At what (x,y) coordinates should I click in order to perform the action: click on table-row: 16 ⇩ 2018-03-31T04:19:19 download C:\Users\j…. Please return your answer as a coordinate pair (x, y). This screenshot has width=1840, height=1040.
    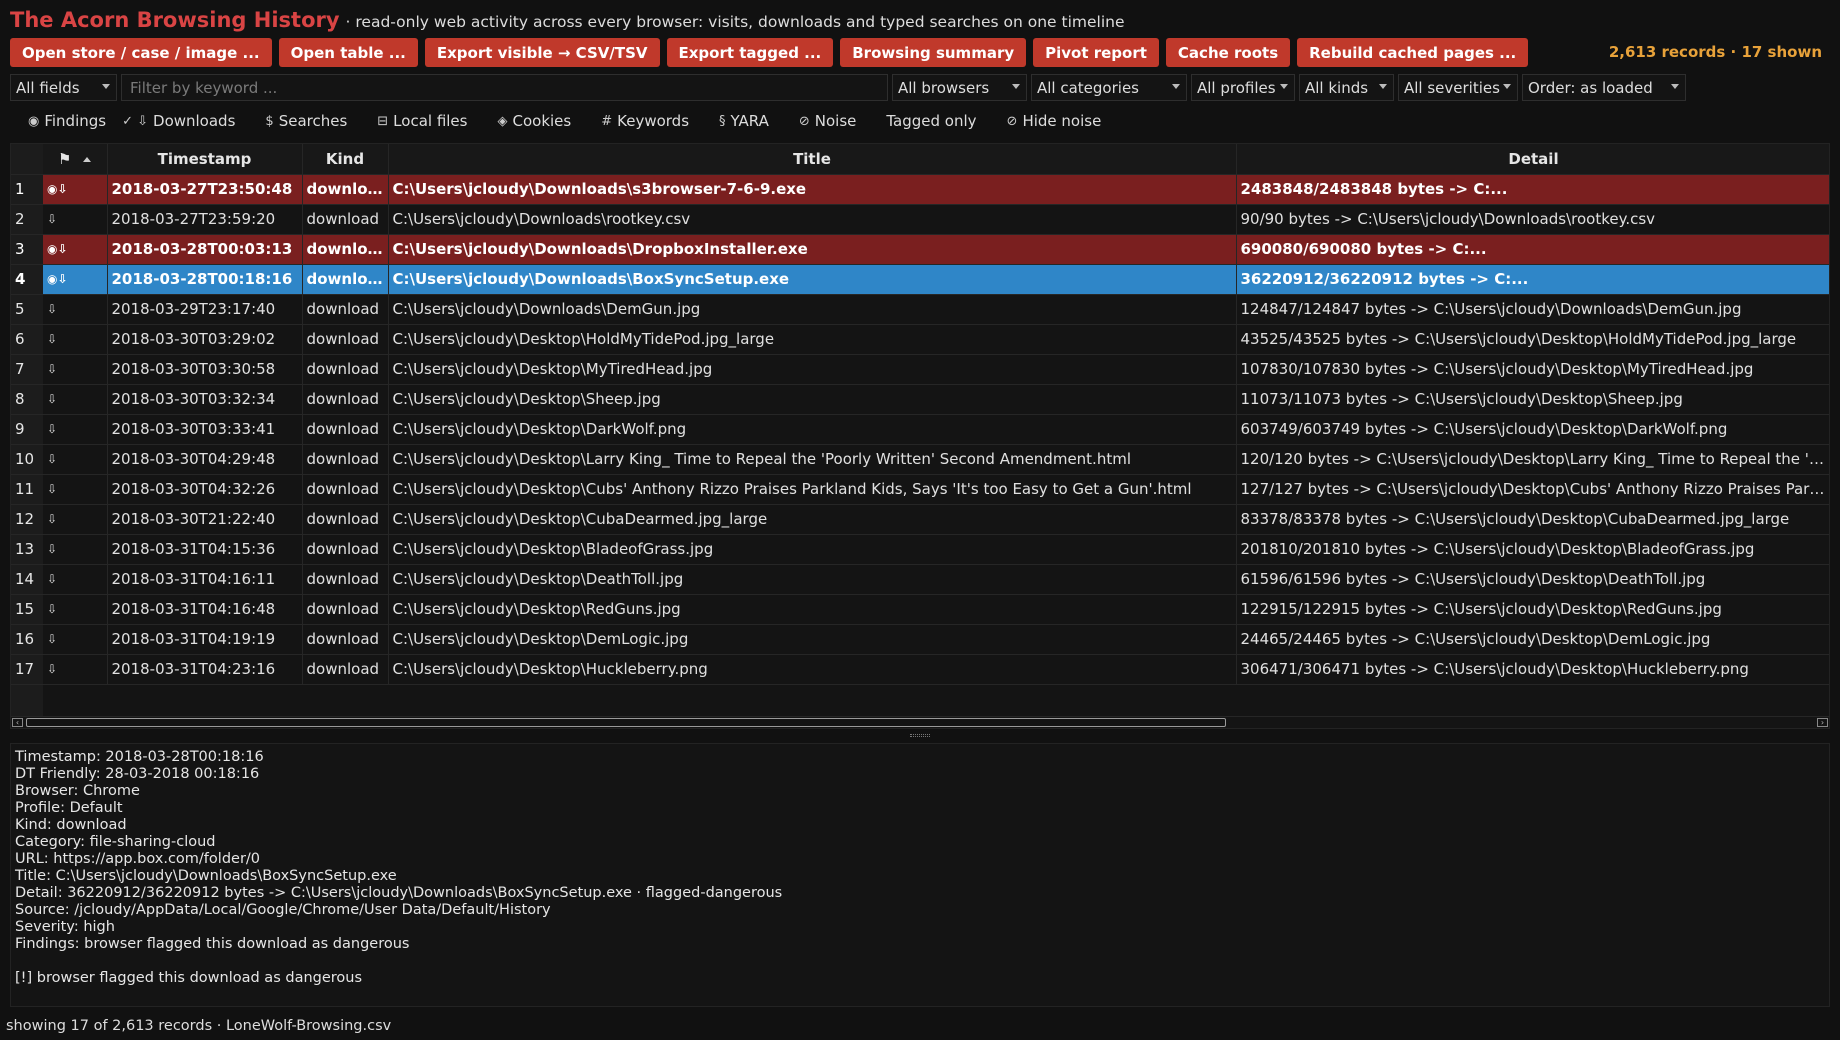
    Looking at the image, I should click on (920, 639).